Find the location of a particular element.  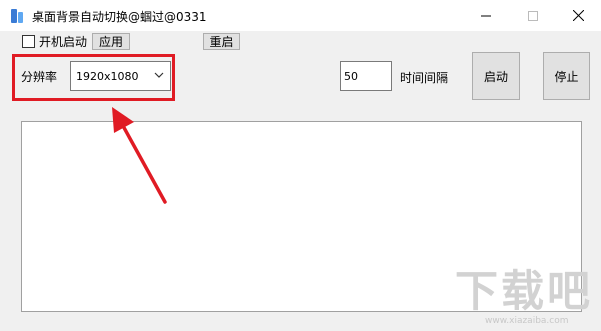

minimize-icon is located at coordinates (486, 15).